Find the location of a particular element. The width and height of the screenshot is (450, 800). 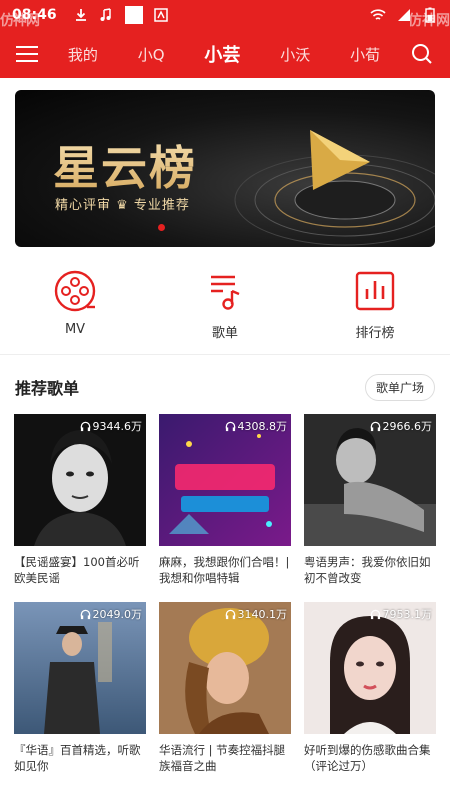

banner-title: 星云榜 is located at coordinates (125, 165).